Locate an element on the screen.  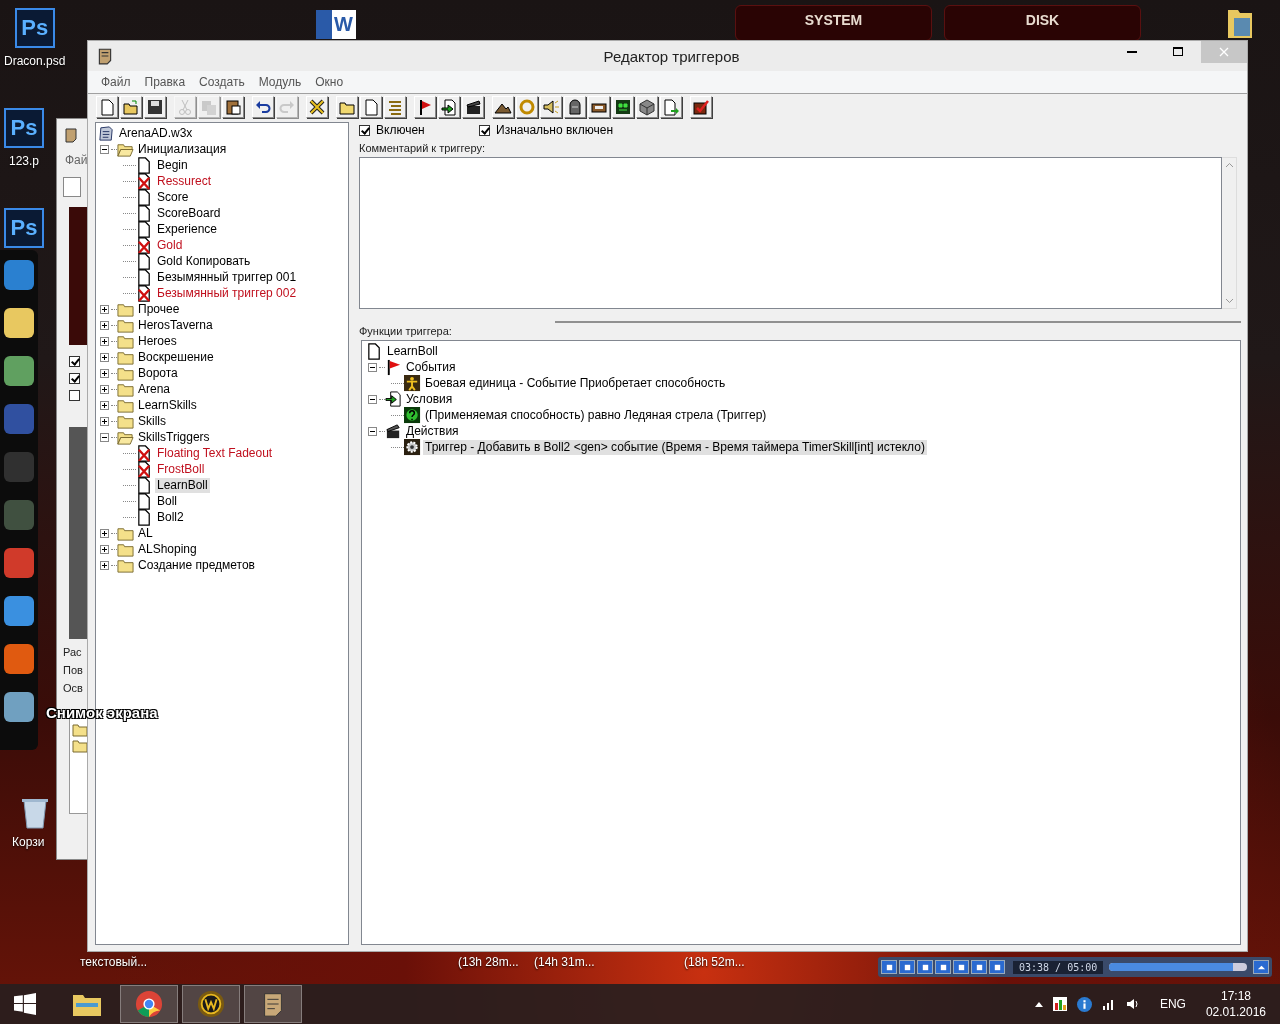
tree-item: LearnSkills is located at coordinates (167, 405).